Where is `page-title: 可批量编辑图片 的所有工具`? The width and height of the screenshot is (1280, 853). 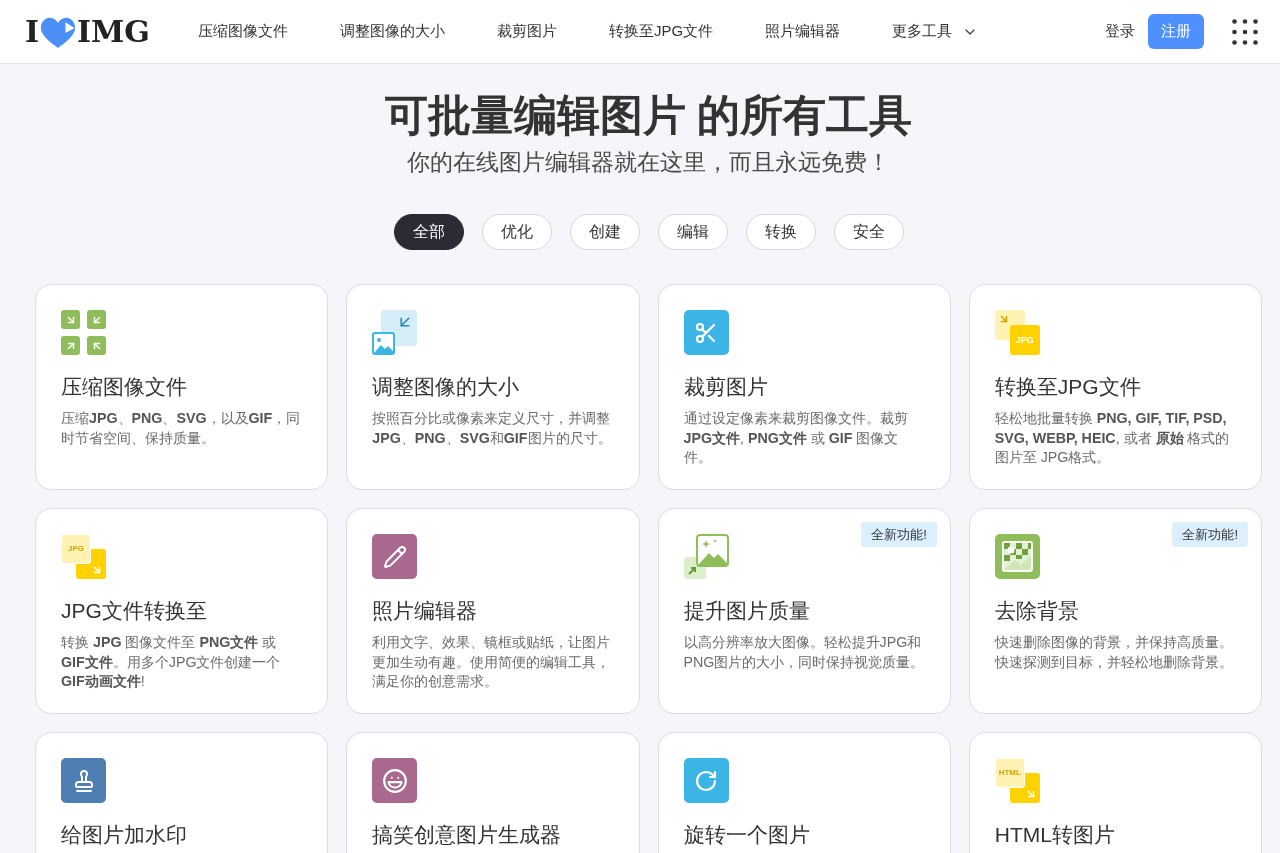
page-title: 可批量编辑图片 的所有工具 is located at coordinates (648, 115).